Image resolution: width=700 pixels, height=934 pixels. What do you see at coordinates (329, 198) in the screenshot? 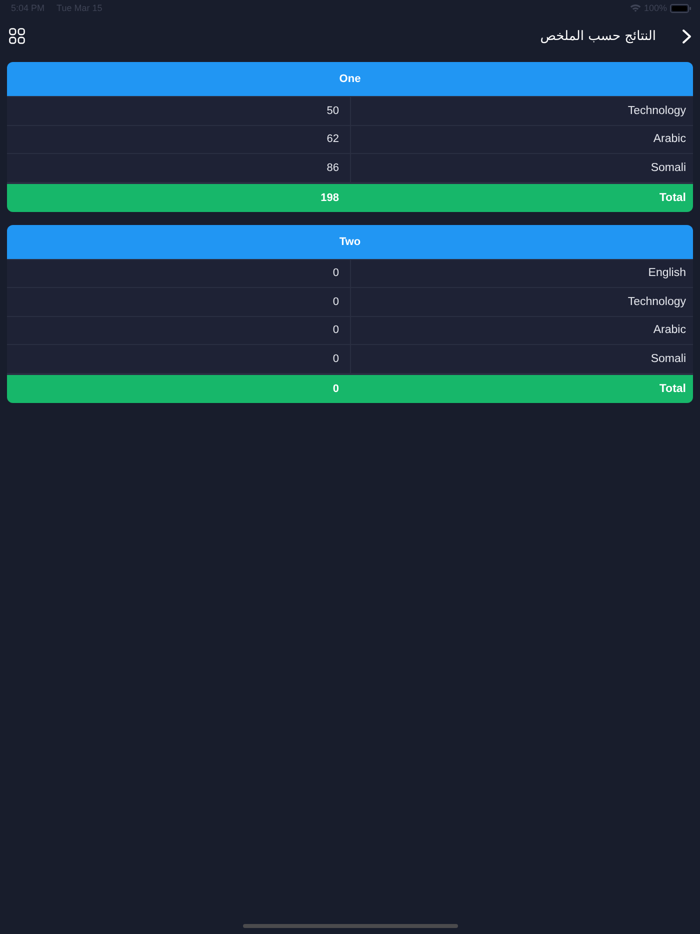
I see `total-value: 198` at bounding box center [329, 198].